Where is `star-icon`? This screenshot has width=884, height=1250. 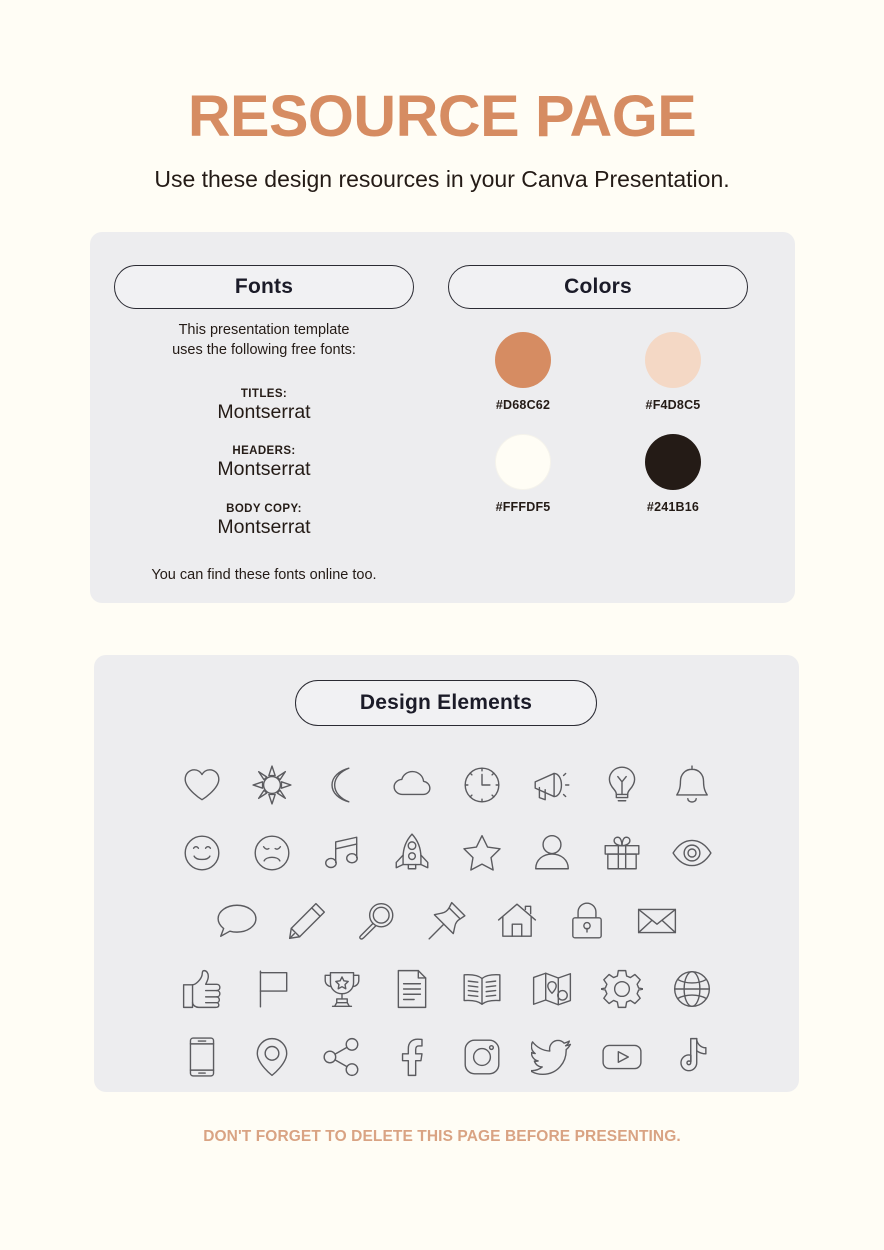
star-icon is located at coordinates (482, 853).